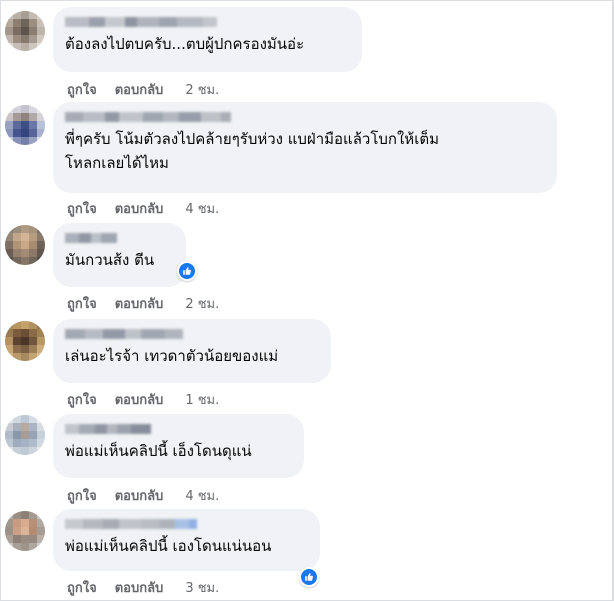 The image size is (614, 601). I want to click on comment-bubble: พ่อแม่เห็นคลิปนี้ เองโดนแน่นอน, so click(186, 540).